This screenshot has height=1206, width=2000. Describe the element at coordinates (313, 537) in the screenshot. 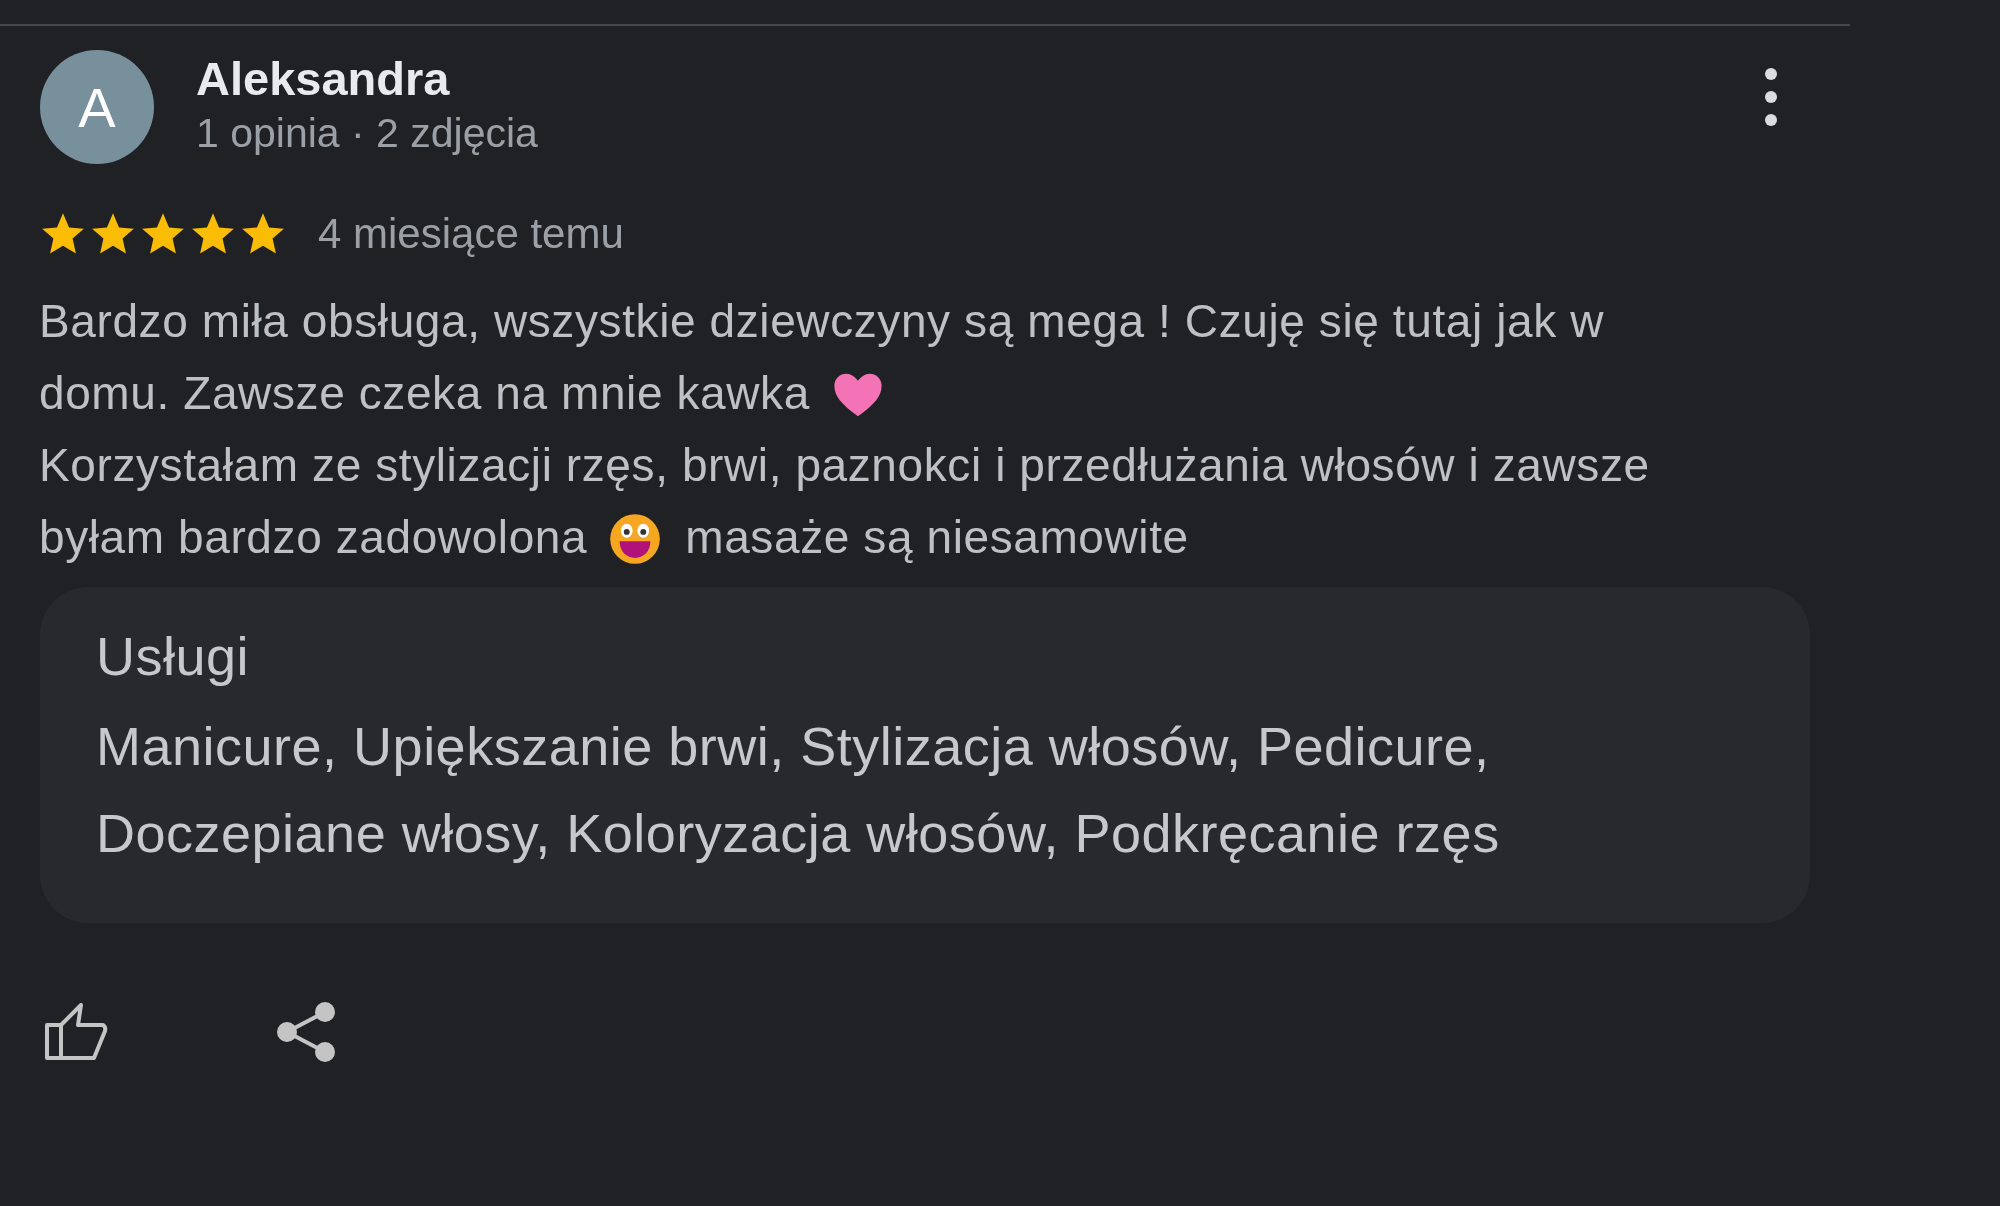

I see `review-text: byłam bardzo zadowolona` at that location.